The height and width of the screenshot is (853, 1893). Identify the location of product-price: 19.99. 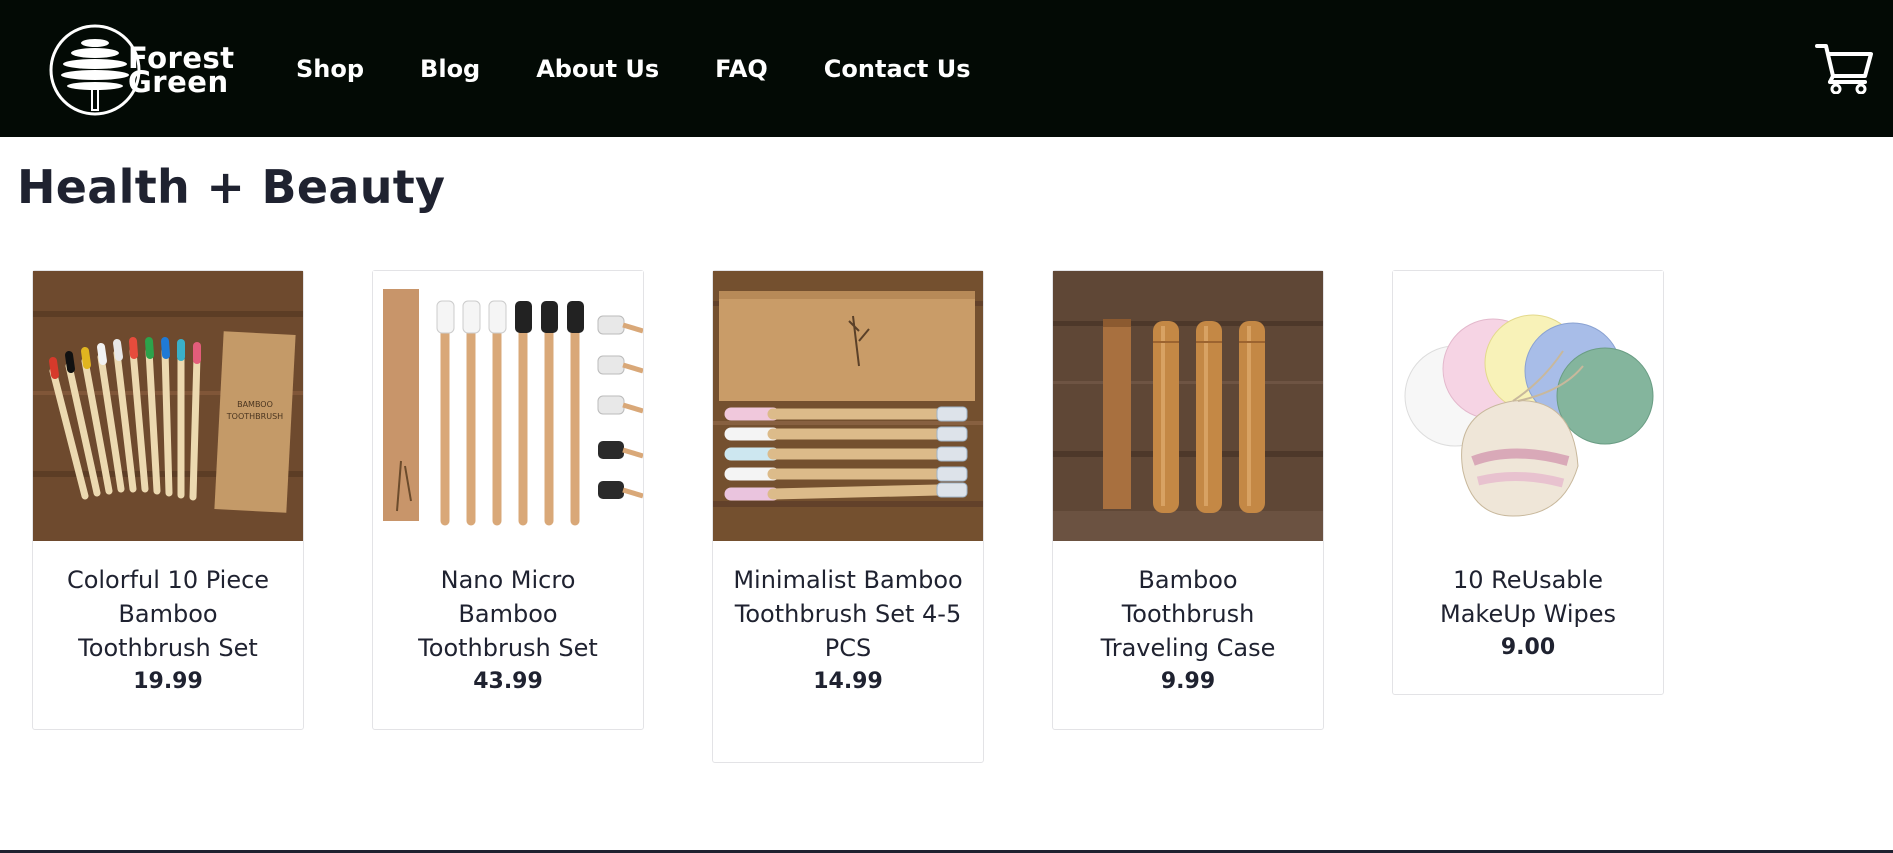
(168, 681).